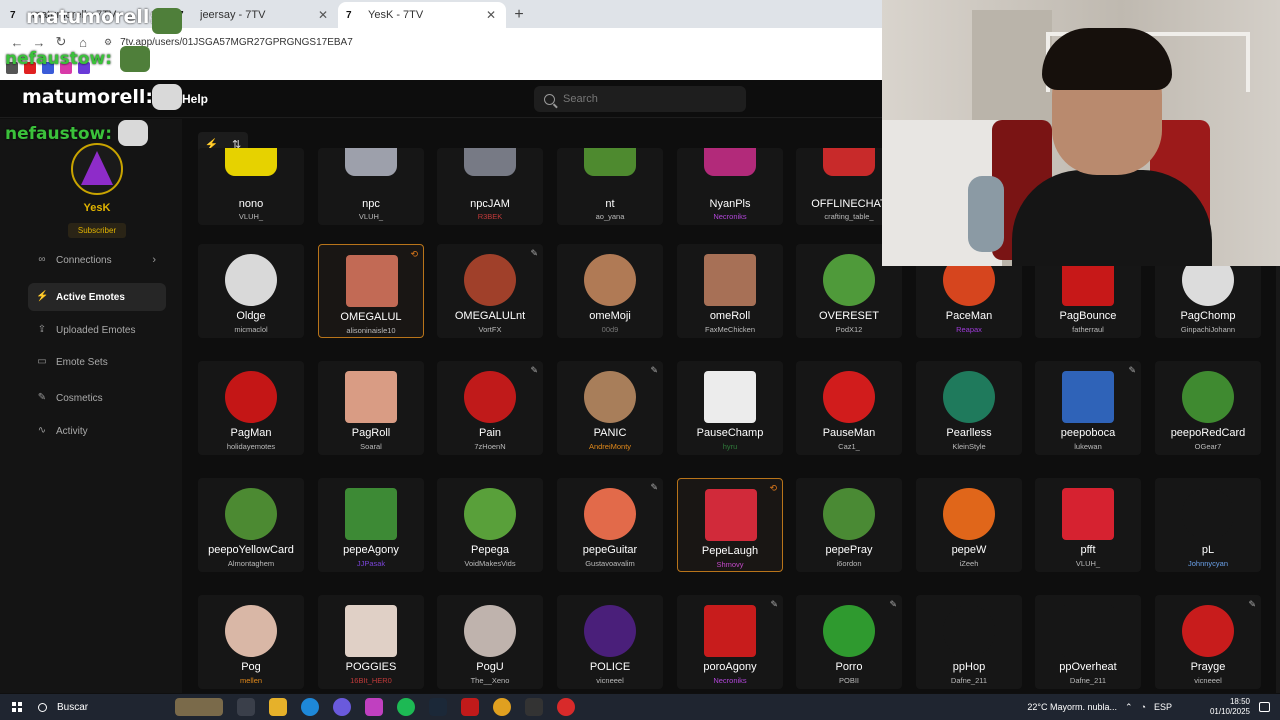 This screenshot has width=1280, height=720. Describe the element at coordinates (730, 329) in the screenshot. I see `emote-owner: FaxMeChicken` at that location.